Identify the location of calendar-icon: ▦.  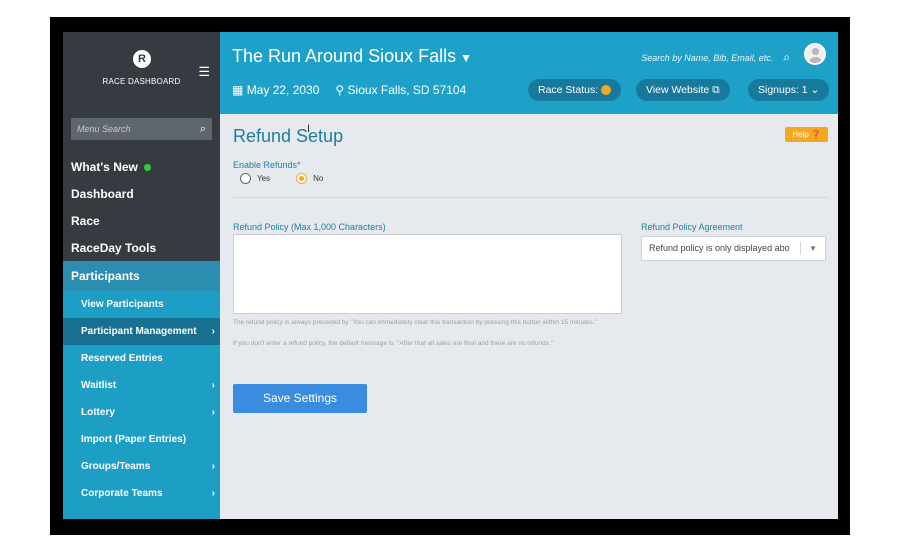
(238, 90).